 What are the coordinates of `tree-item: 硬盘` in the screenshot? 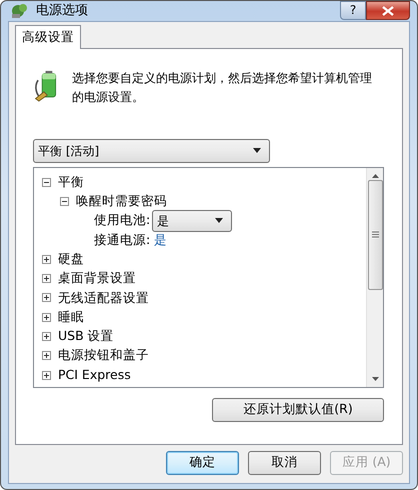 It's located at (71, 259).